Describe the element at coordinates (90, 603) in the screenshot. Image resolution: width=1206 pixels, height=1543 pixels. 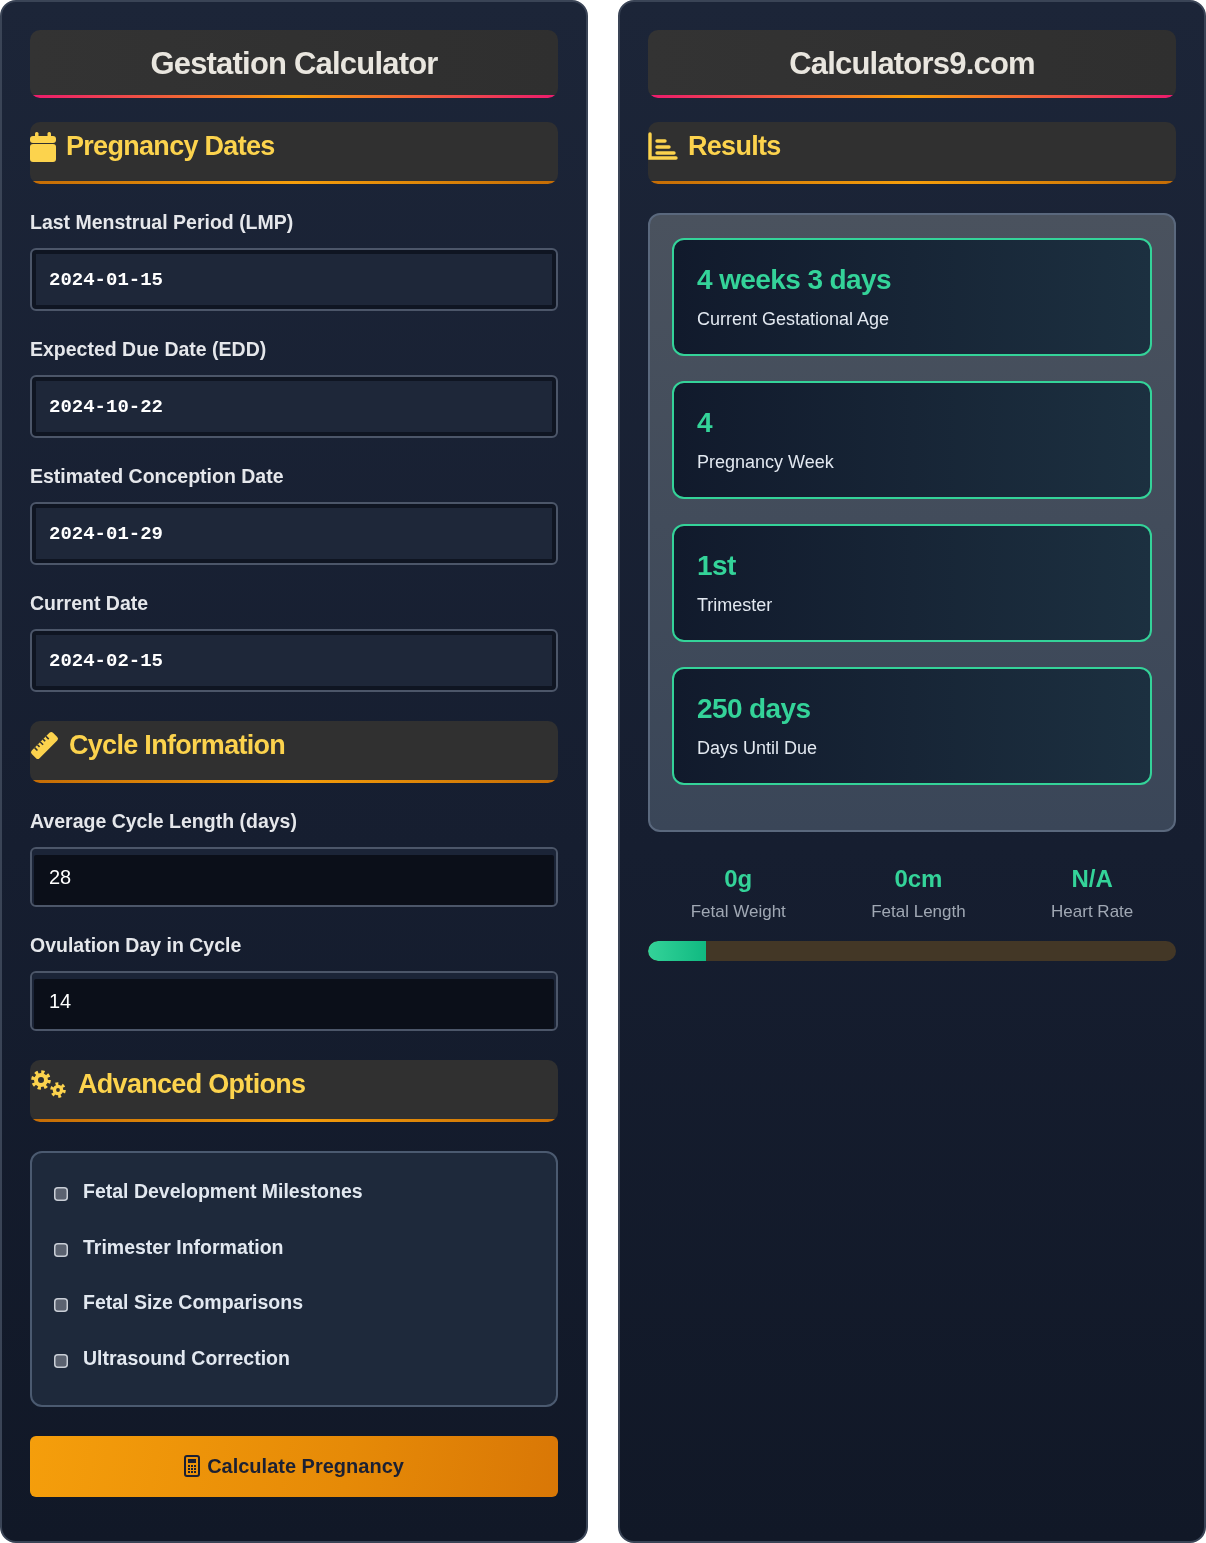
I see `field-label: Current Date` at that location.